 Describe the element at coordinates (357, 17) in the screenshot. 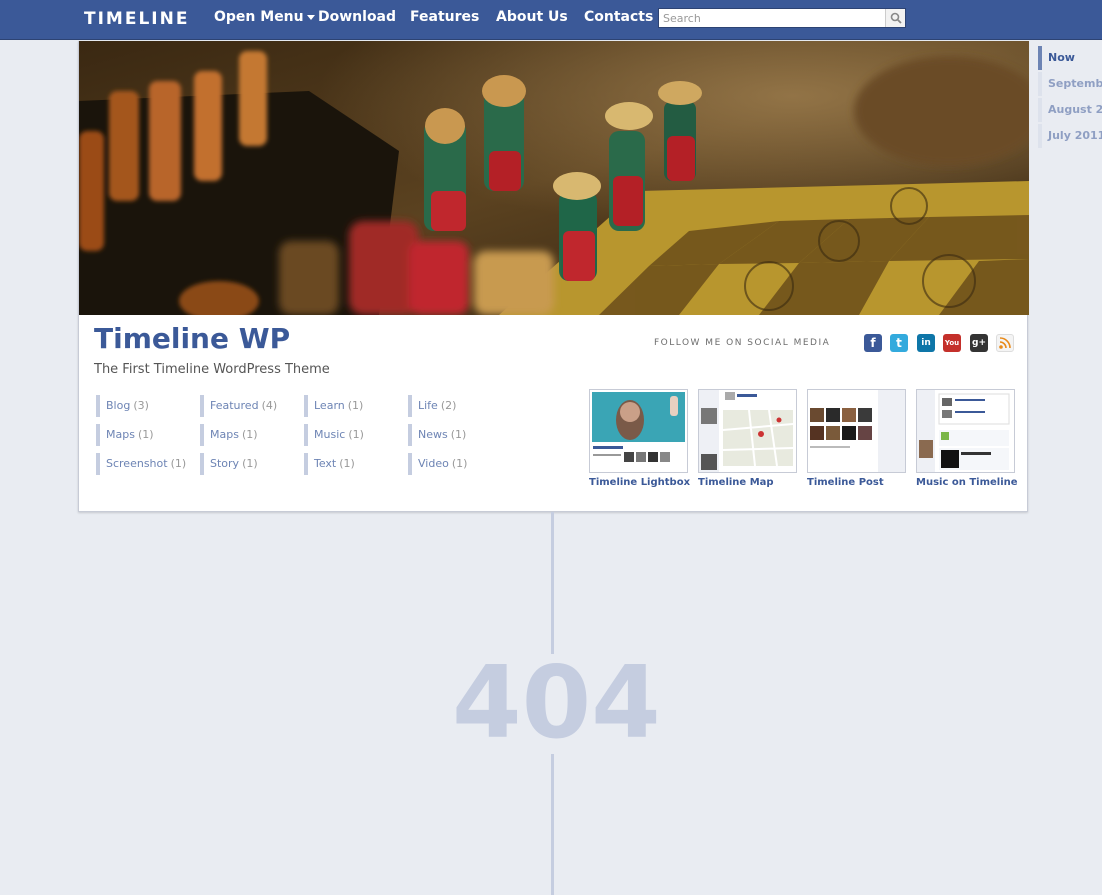

I see `nav-download: Download` at that location.